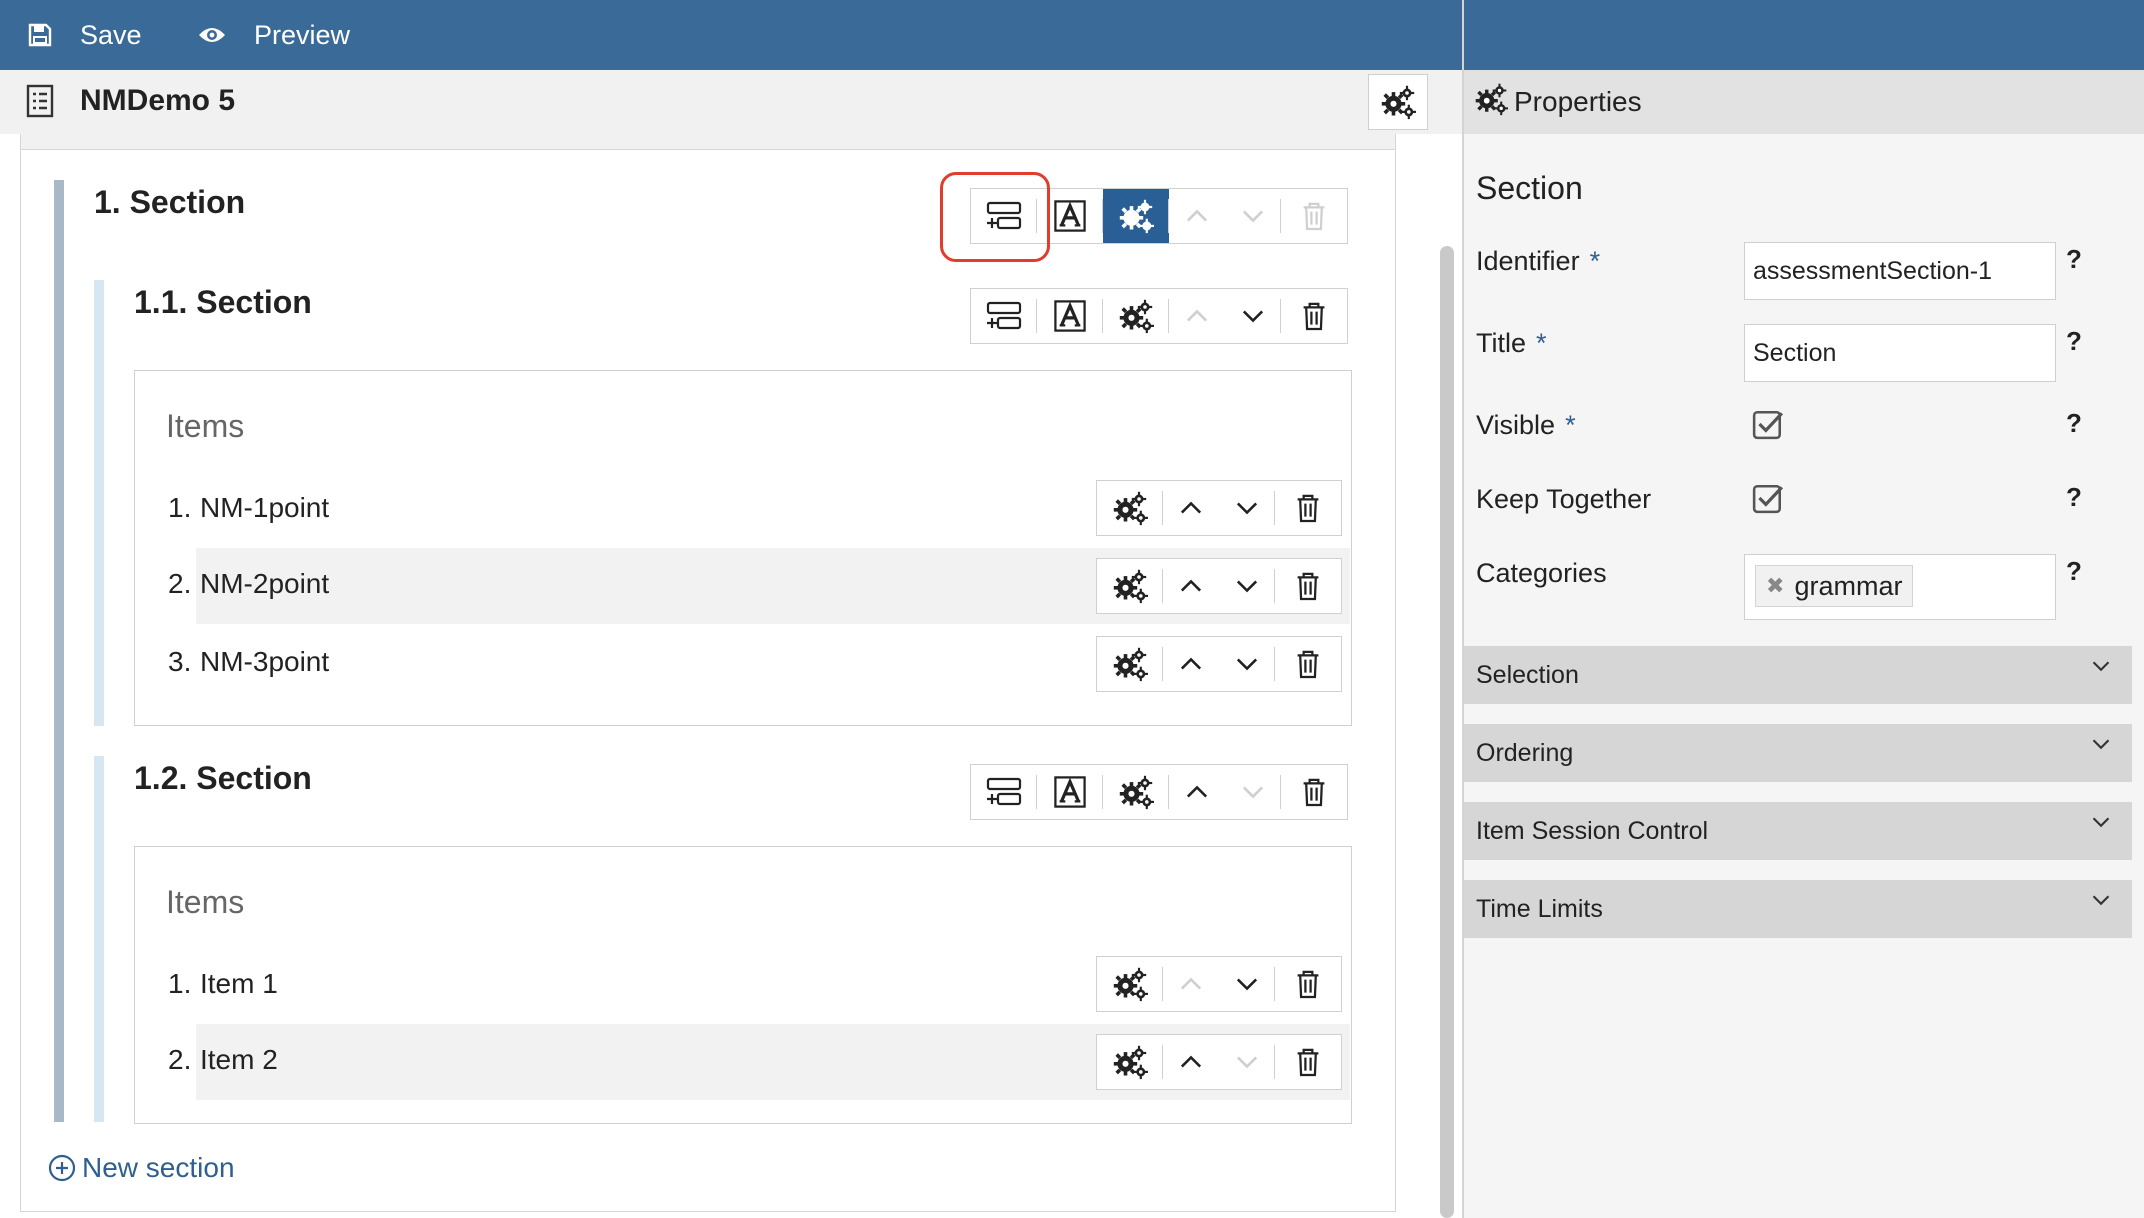  What do you see at coordinates (264, 508) in the screenshot?
I see `item-label: NM-1point` at bounding box center [264, 508].